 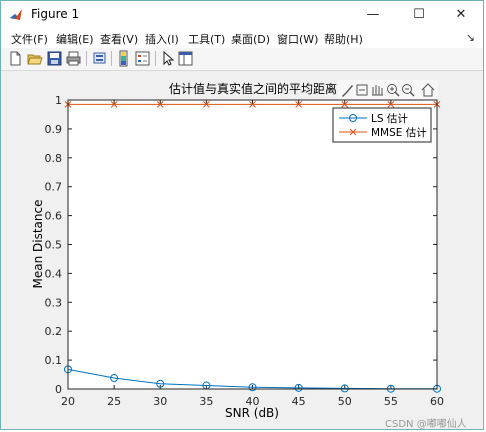 I want to click on y-tick-label: 0.7, so click(x=54, y=187).